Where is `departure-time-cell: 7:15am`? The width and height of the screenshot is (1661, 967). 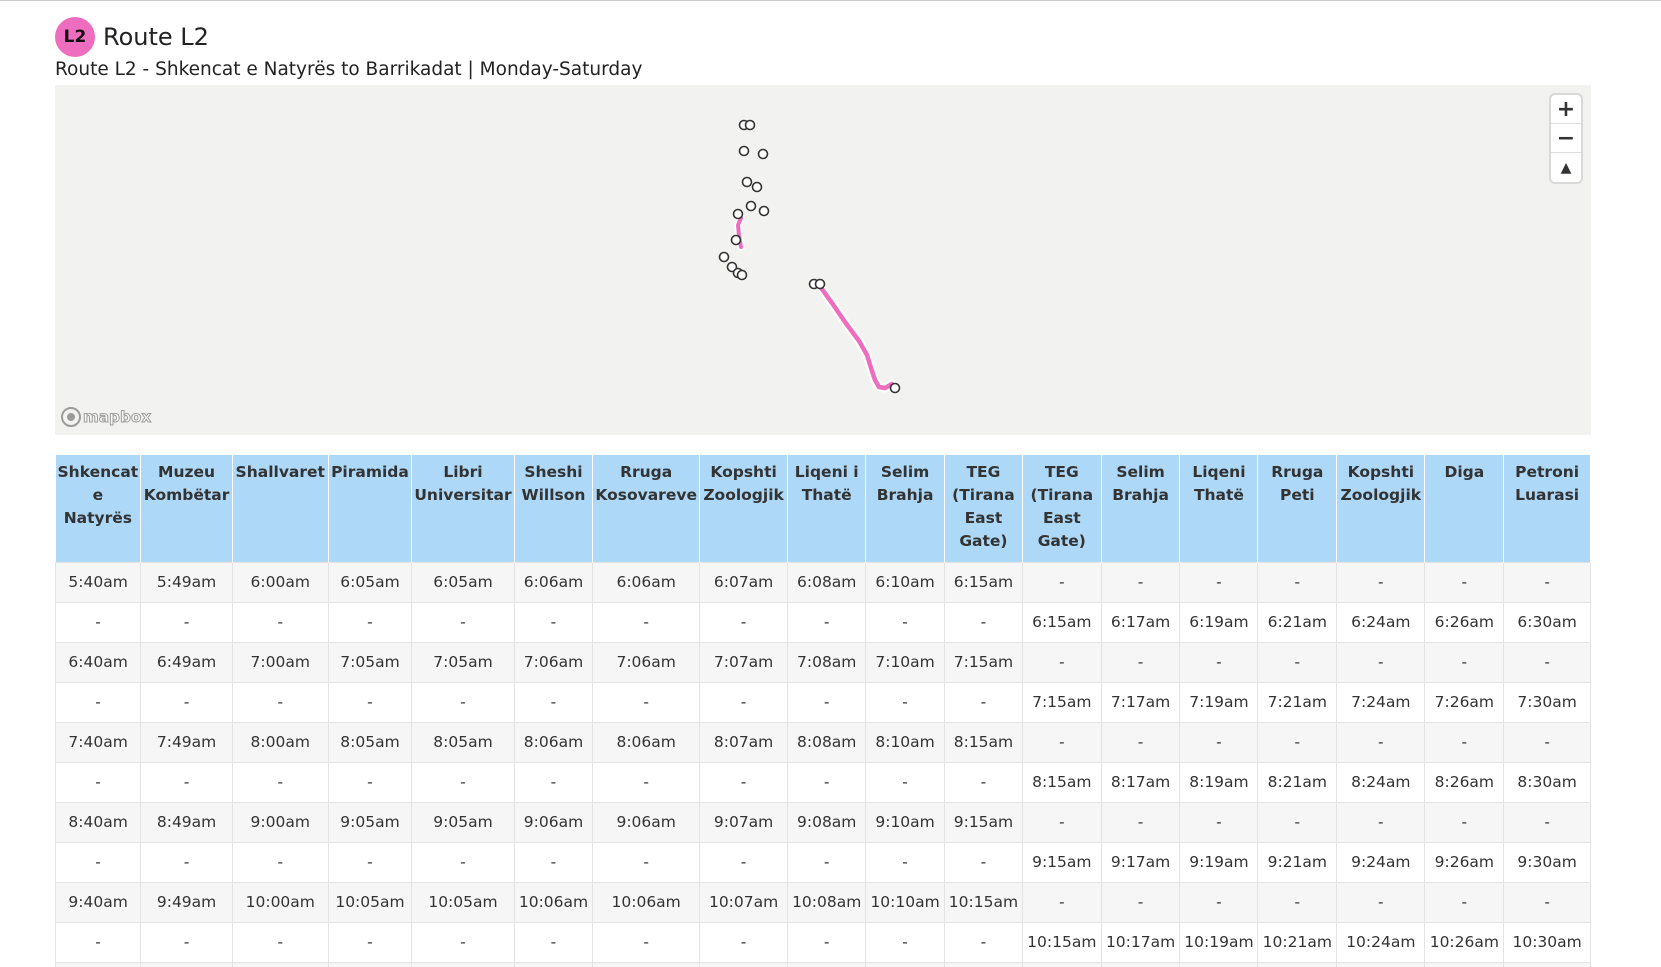
departure-time-cell: 7:15am is located at coordinates (1061, 702).